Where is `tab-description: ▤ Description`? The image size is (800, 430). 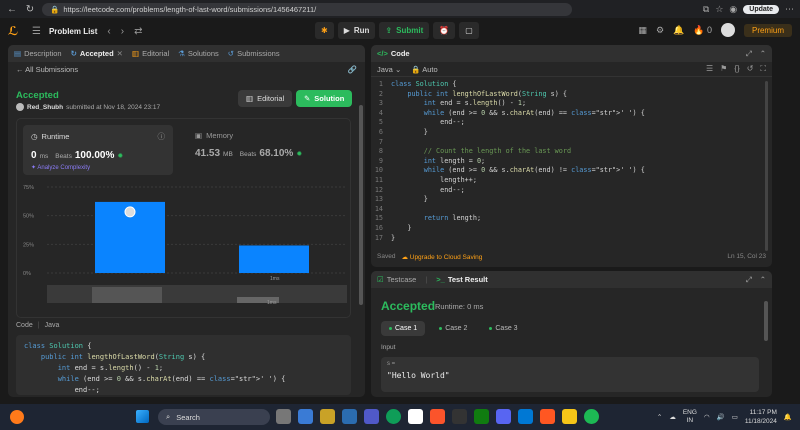
tab-description: ▤ Description is located at coordinates (38, 53).